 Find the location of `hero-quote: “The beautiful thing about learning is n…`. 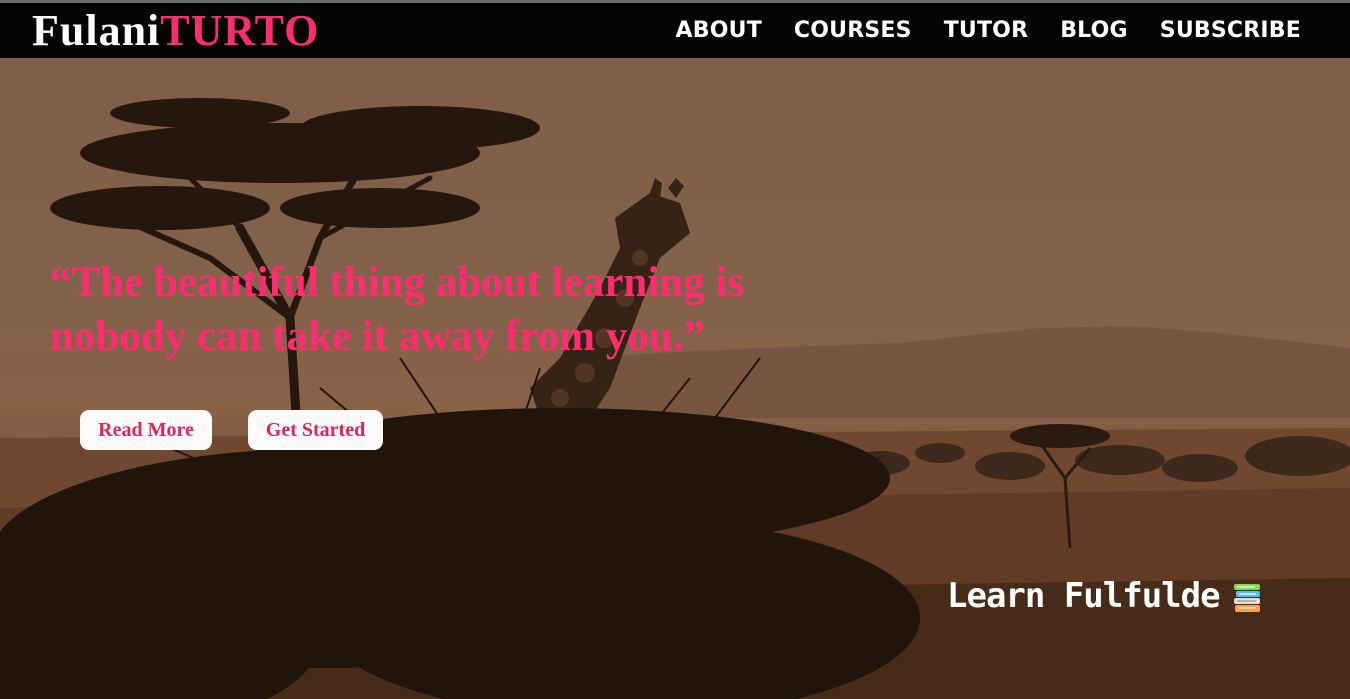

hero-quote: “The beautiful thing about learning is n… is located at coordinates (397, 309).